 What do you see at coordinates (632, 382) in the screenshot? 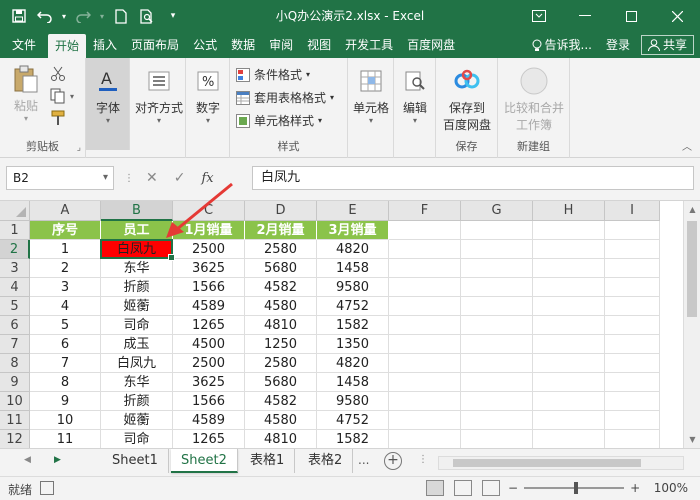
I see `cell-i9` at bounding box center [632, 382].